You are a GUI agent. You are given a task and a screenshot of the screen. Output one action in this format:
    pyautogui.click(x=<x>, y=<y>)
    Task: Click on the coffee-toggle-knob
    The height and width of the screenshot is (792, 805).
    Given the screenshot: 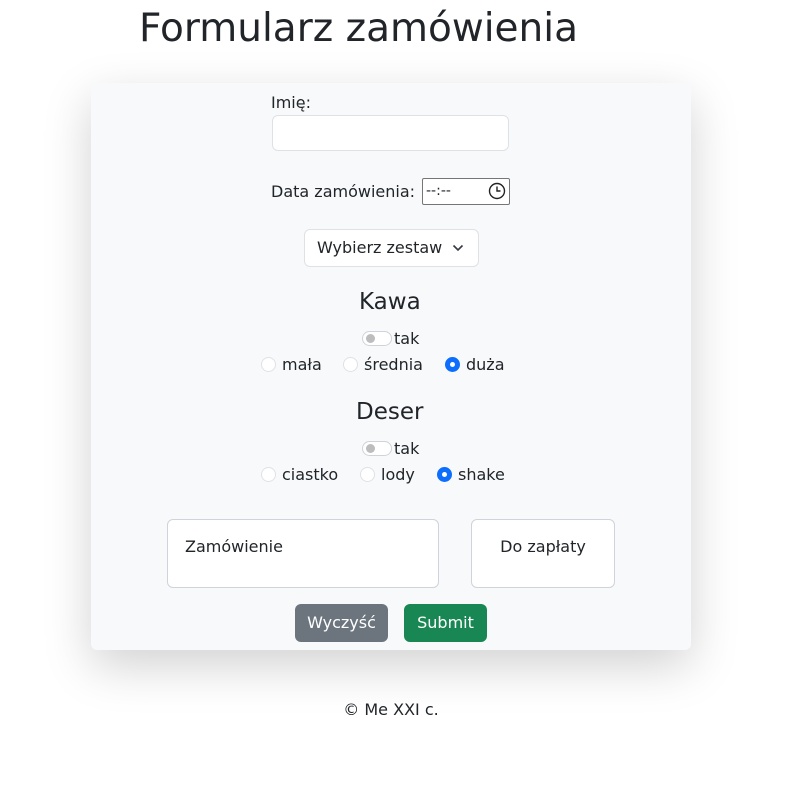 What is the action you would take?
    pyautogui.click(x=370, y=338)
    